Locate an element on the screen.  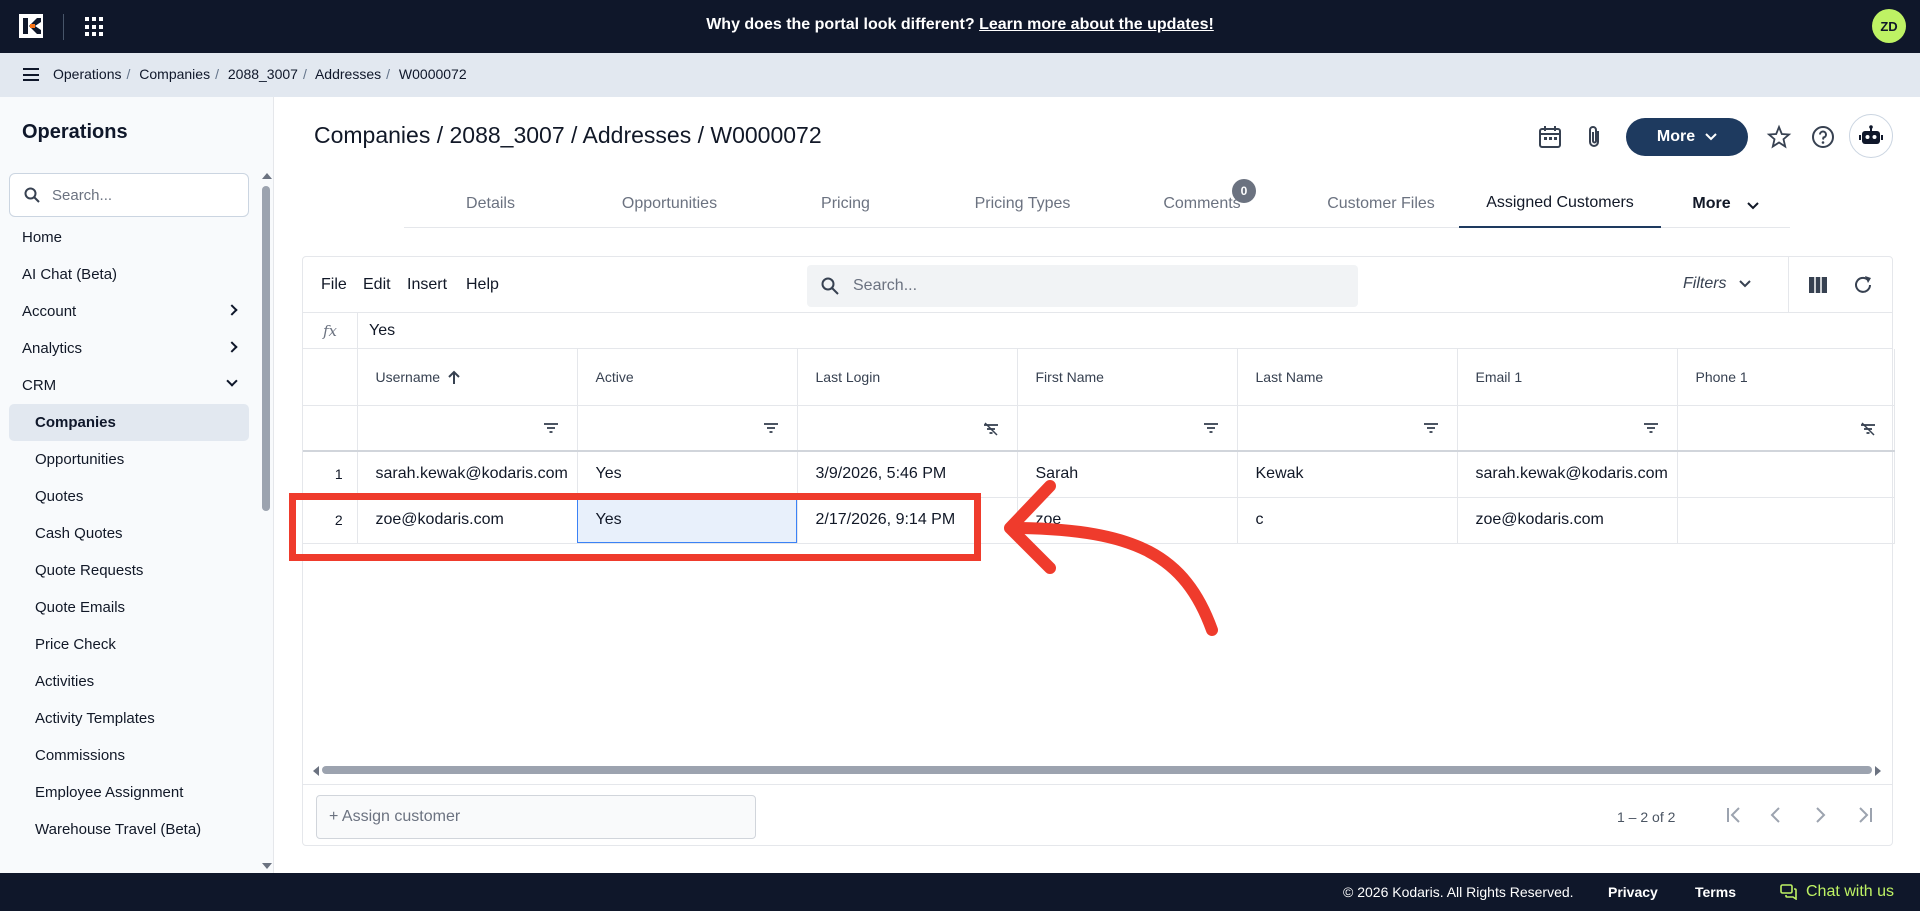
cell-last-name: Kewak is located at coordinates (1347, 474).